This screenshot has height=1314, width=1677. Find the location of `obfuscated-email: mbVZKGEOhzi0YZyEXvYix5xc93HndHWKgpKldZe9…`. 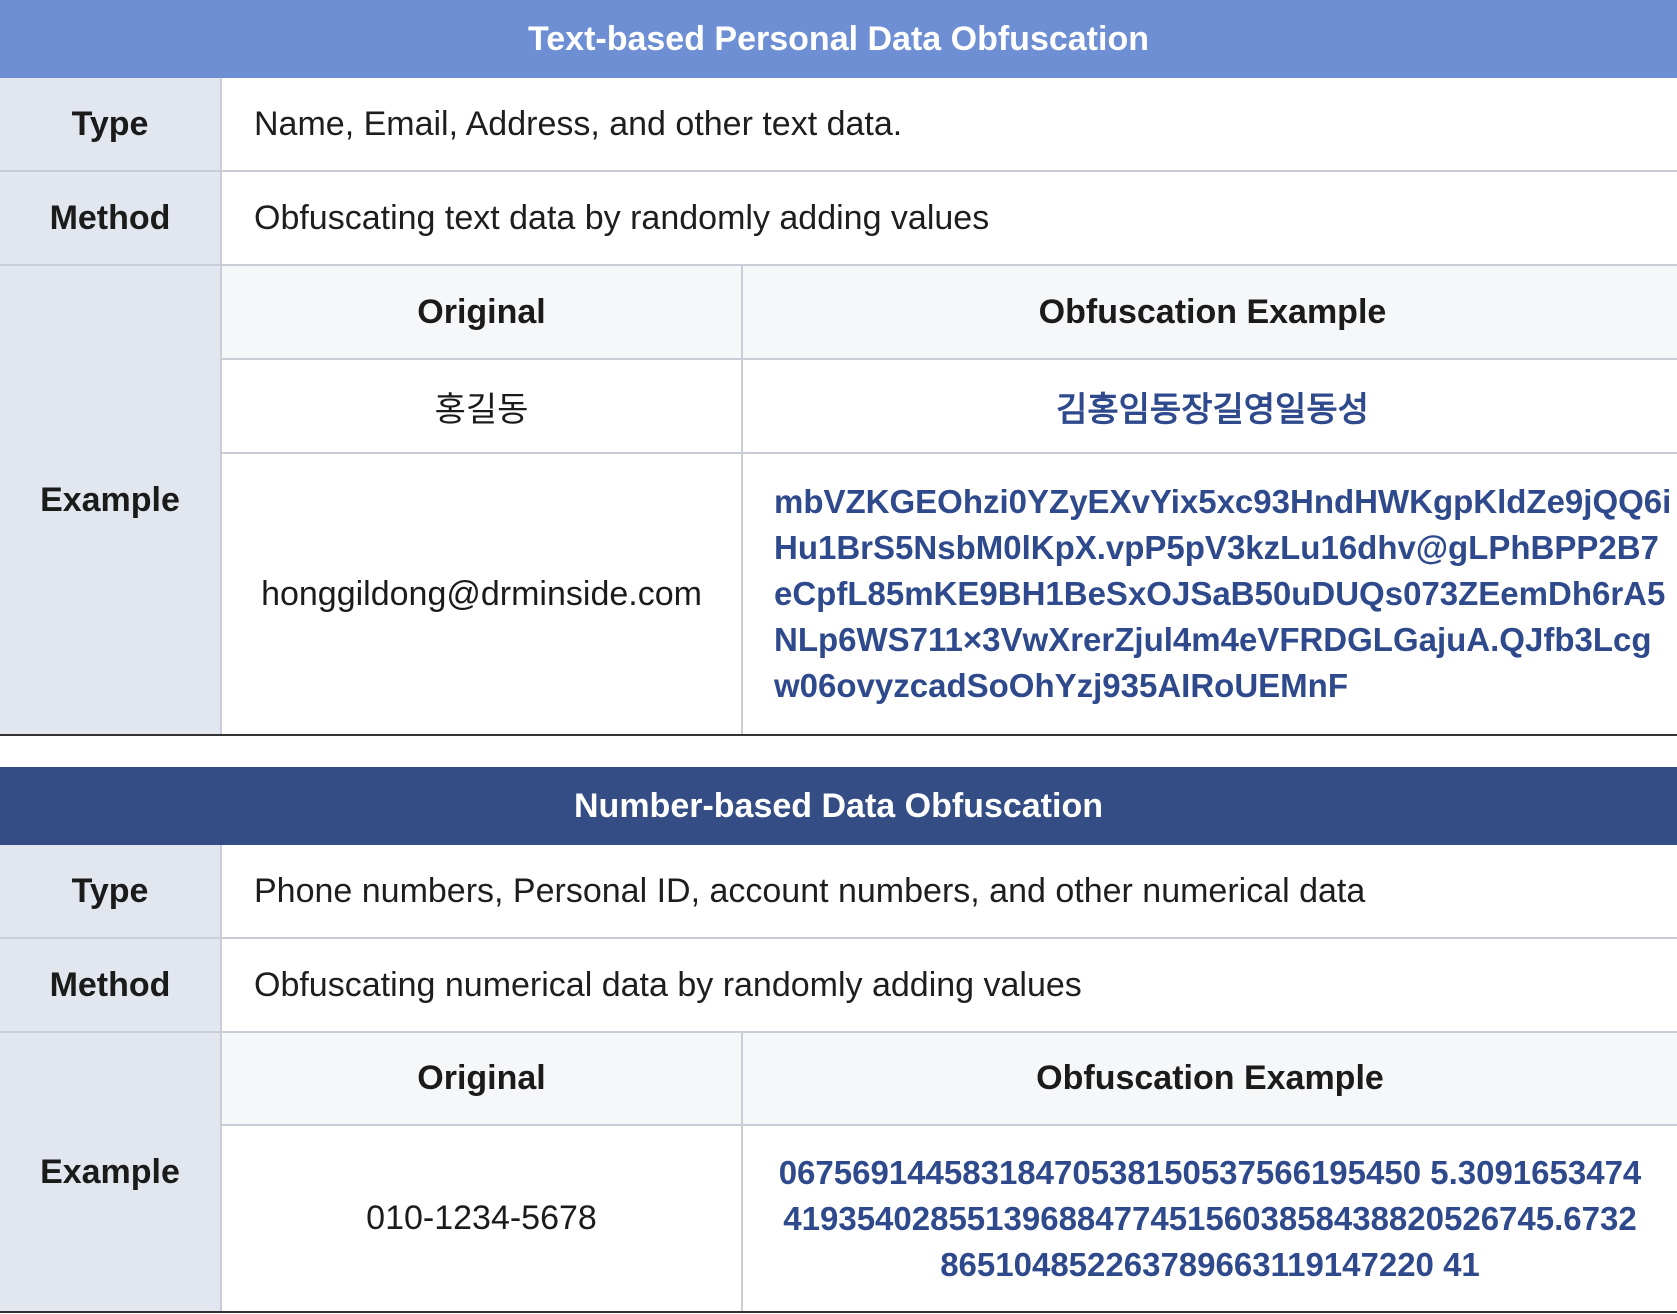

obfuscated-email: mbVZKGEOhzi0YZyEXvYix5xc93HndHWKgpKldZe9… is located at coordinates (1223, 593).